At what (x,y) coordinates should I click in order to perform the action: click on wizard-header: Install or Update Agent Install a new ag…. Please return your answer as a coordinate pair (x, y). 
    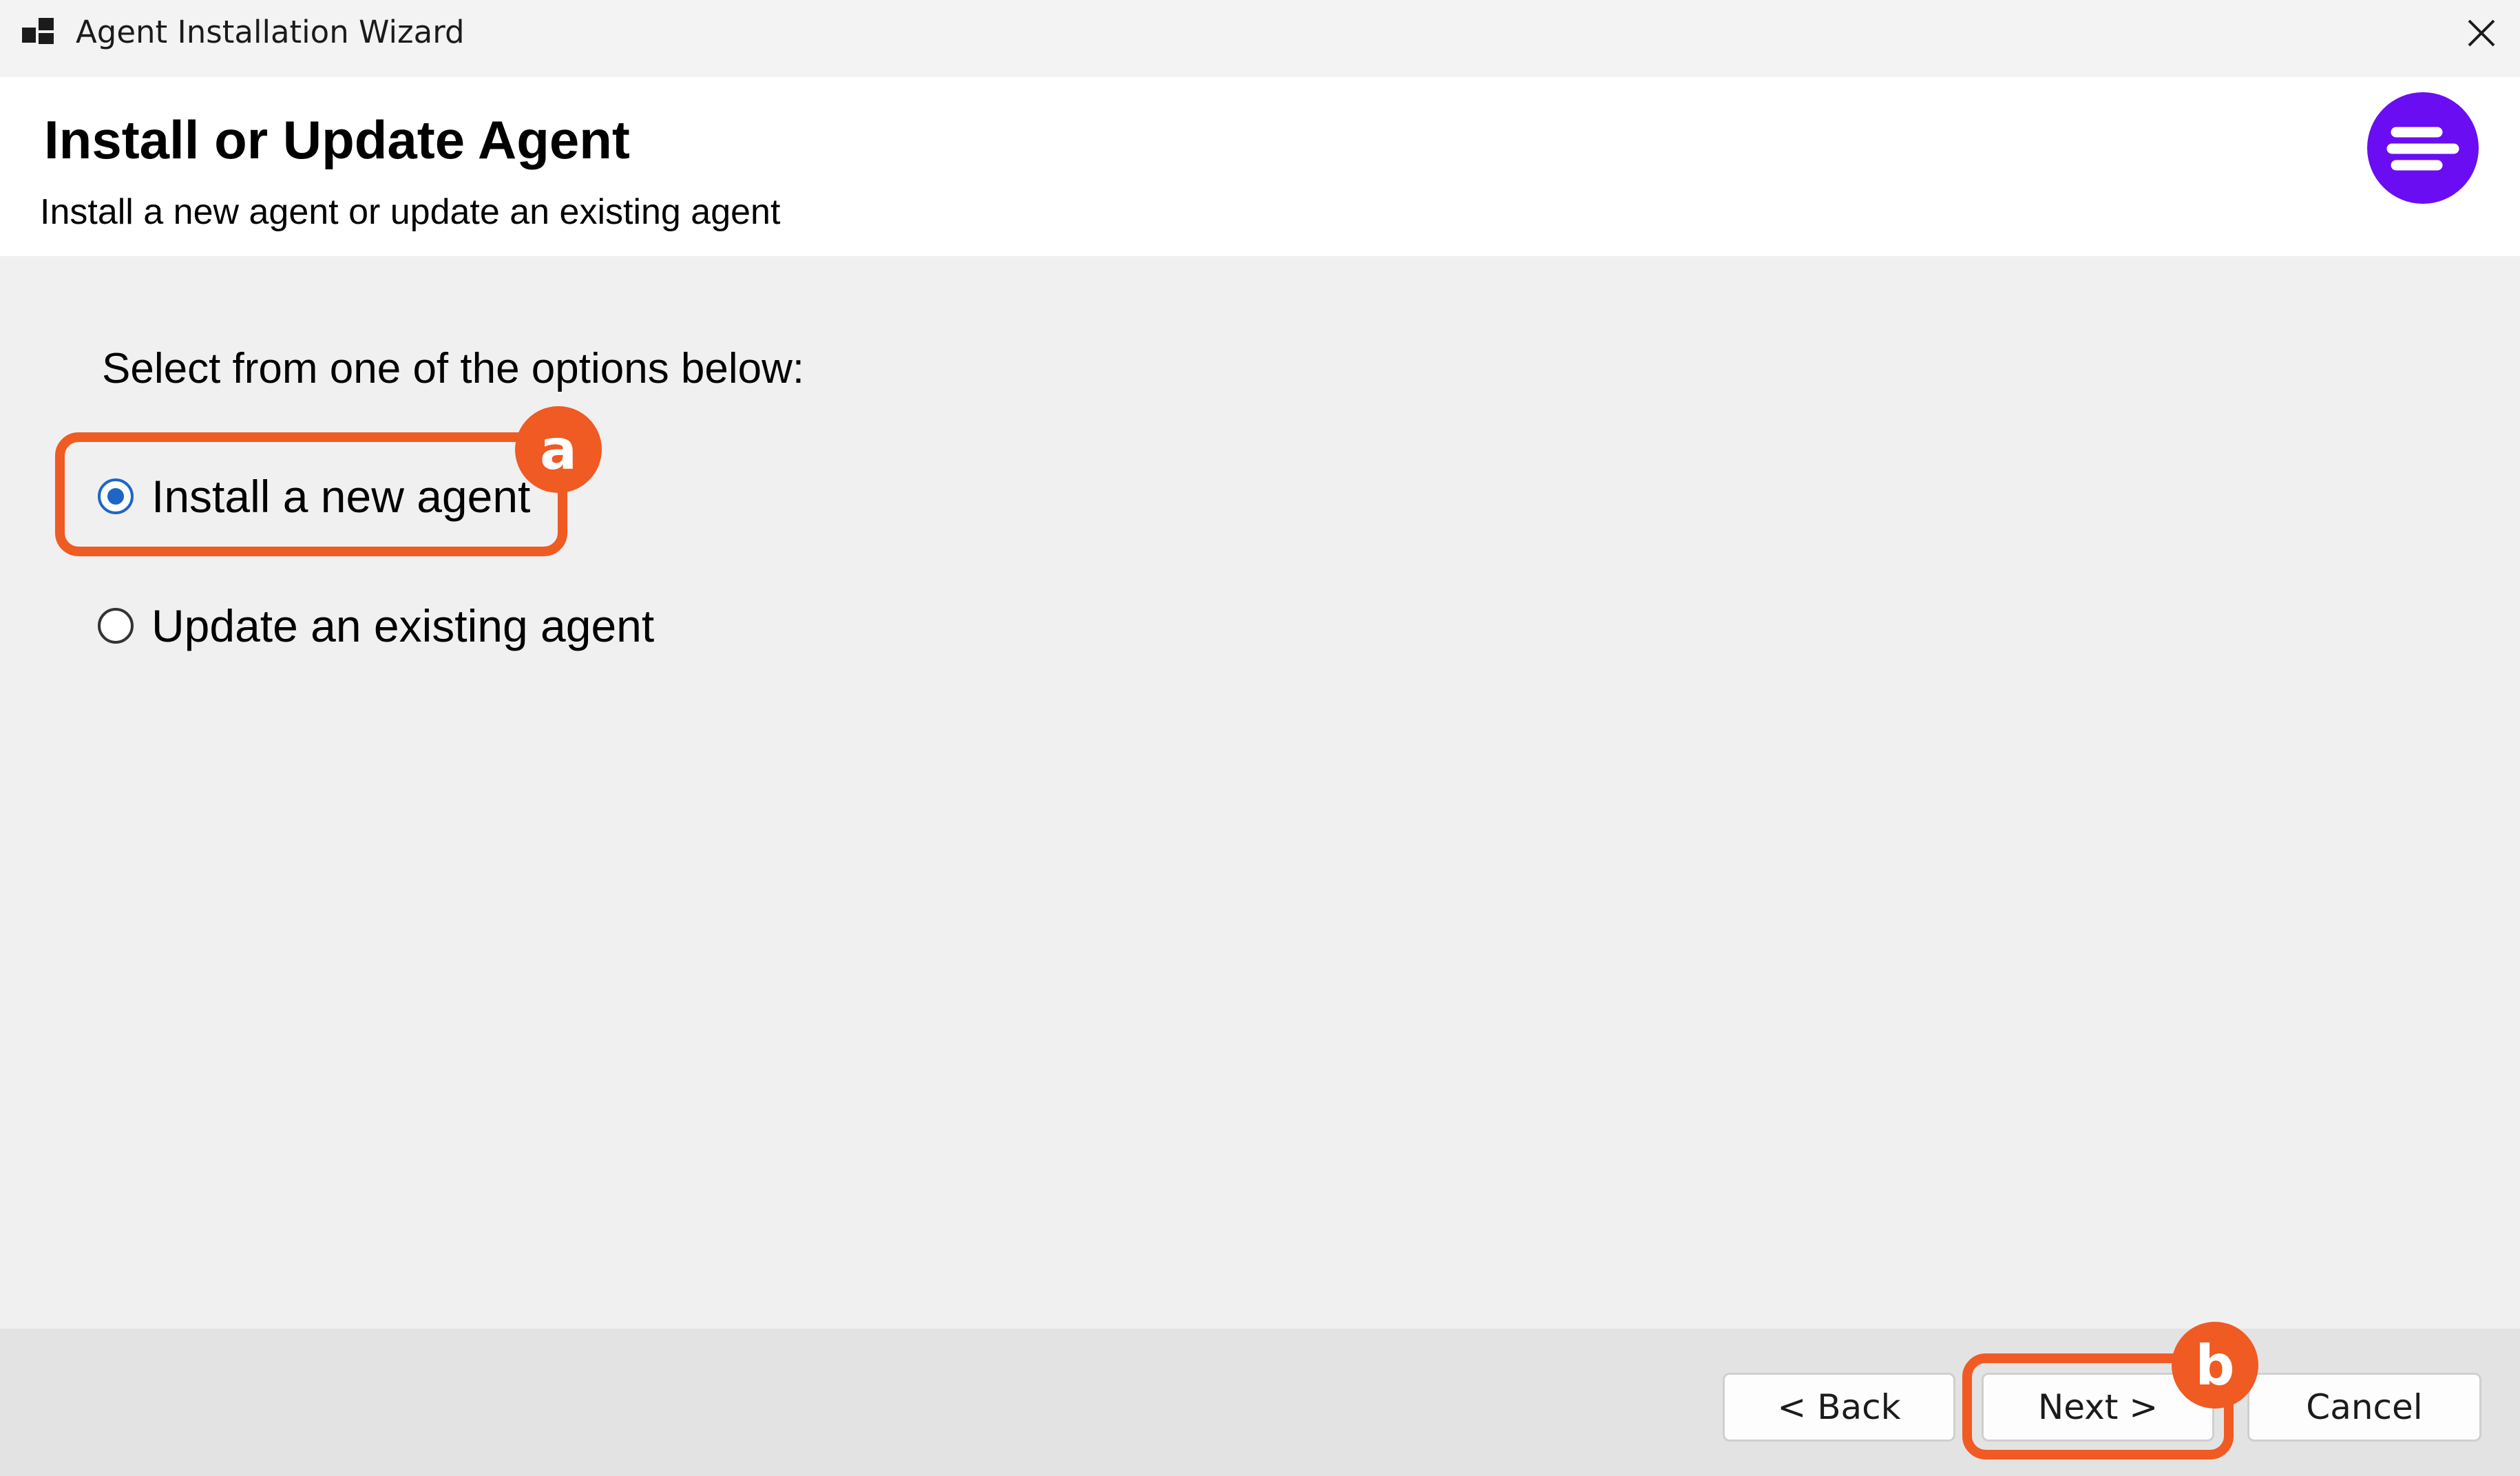
    Looking at the image, I should click on (1260, 166).